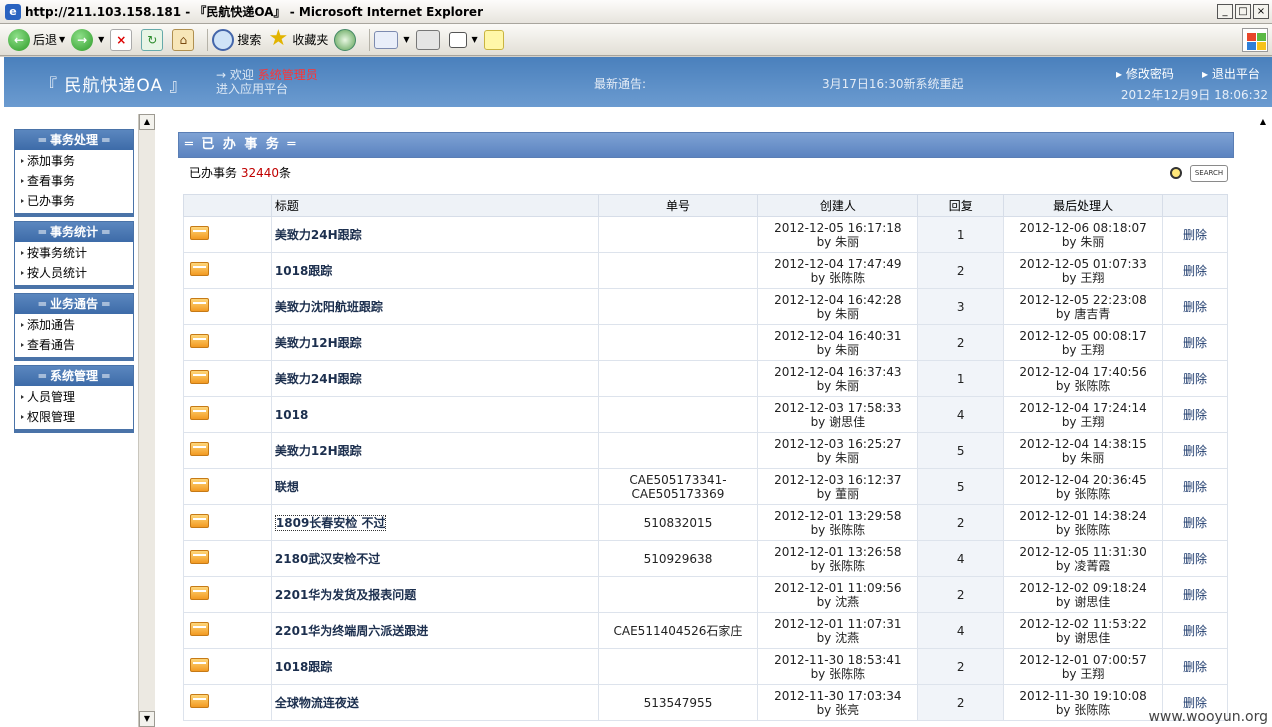 The height and width of the screenshot is (727, 1272). I want to click on favorites-button: ★ 收藏夹, so click(297, 39).